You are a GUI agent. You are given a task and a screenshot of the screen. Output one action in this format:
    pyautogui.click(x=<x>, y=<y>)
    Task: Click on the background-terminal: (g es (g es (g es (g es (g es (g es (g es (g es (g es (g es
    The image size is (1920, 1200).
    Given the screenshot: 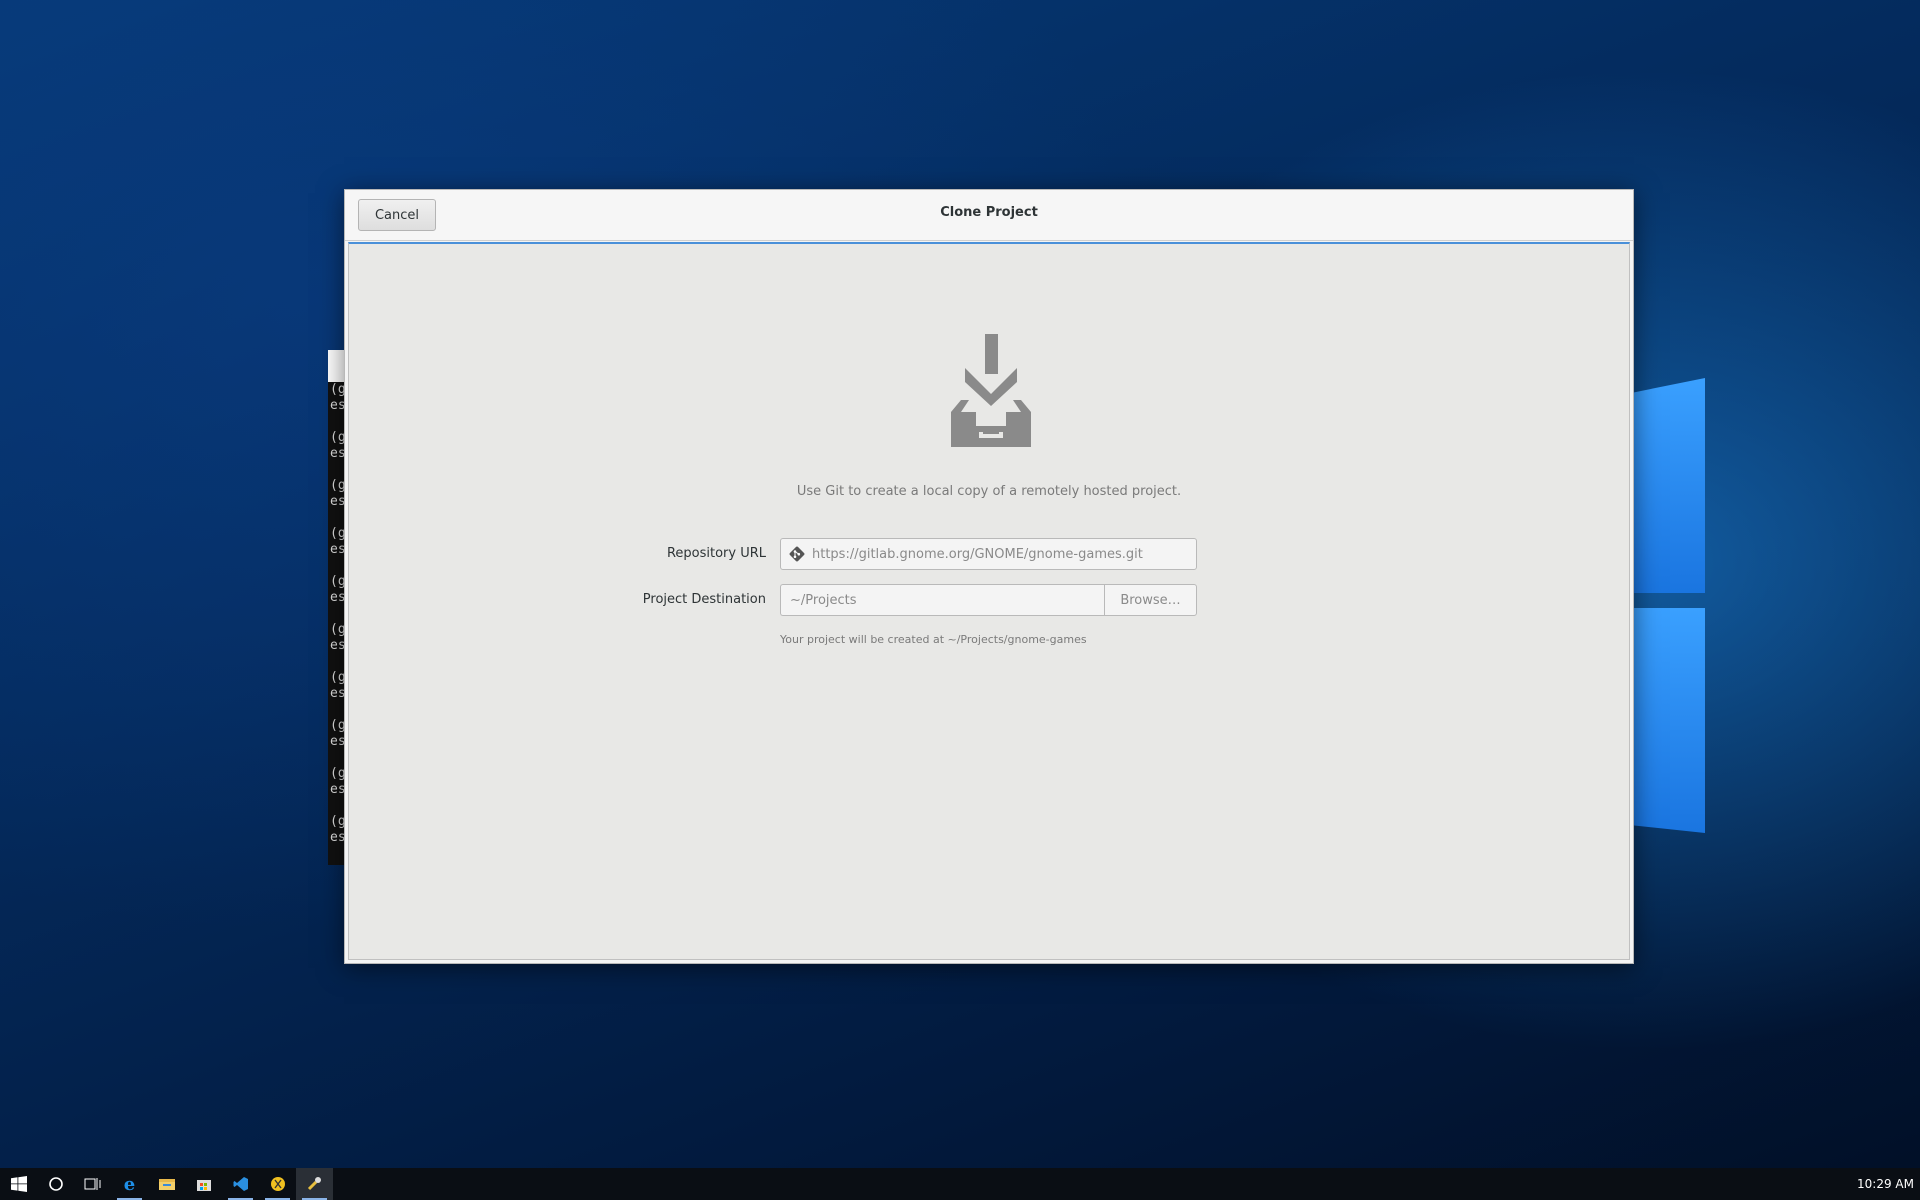 What is the action you would take?
    pyautogui.click(x=336, y=607)
    